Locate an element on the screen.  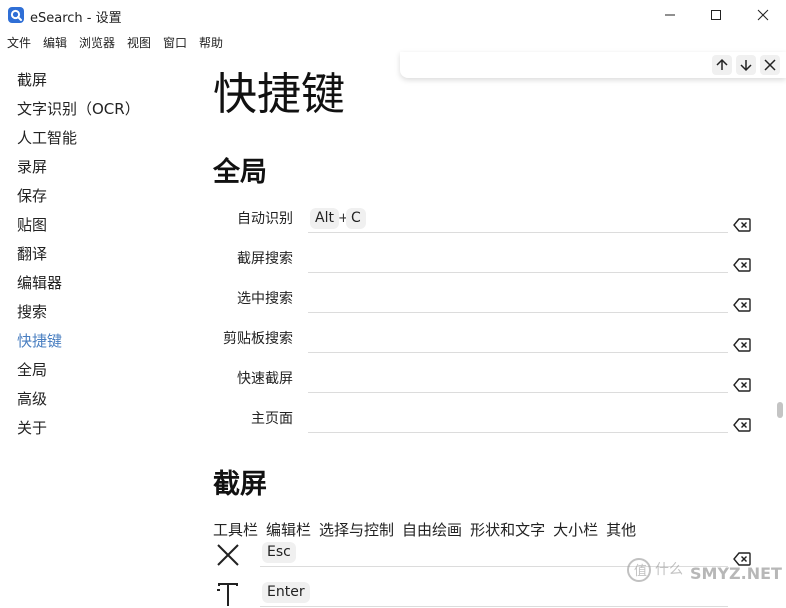
shortcut-label-selection-search: 选中搜索 is located at coordinates (265, 299).